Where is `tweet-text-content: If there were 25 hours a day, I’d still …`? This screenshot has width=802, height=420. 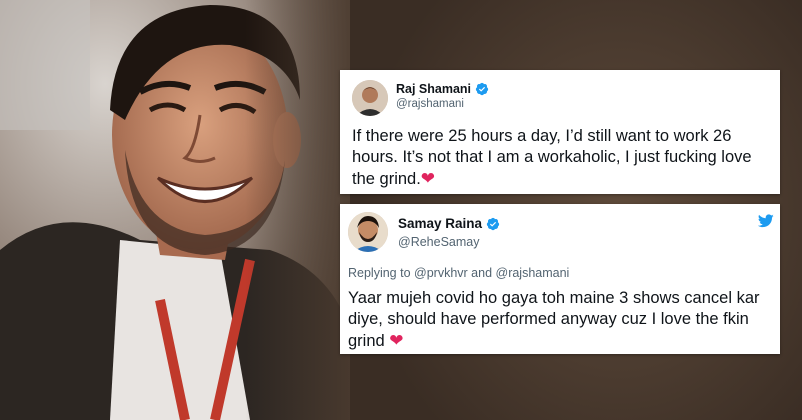
tweet-text-content: If there were 25 hours a day, I’d still … is located at coordinates (552, 157).